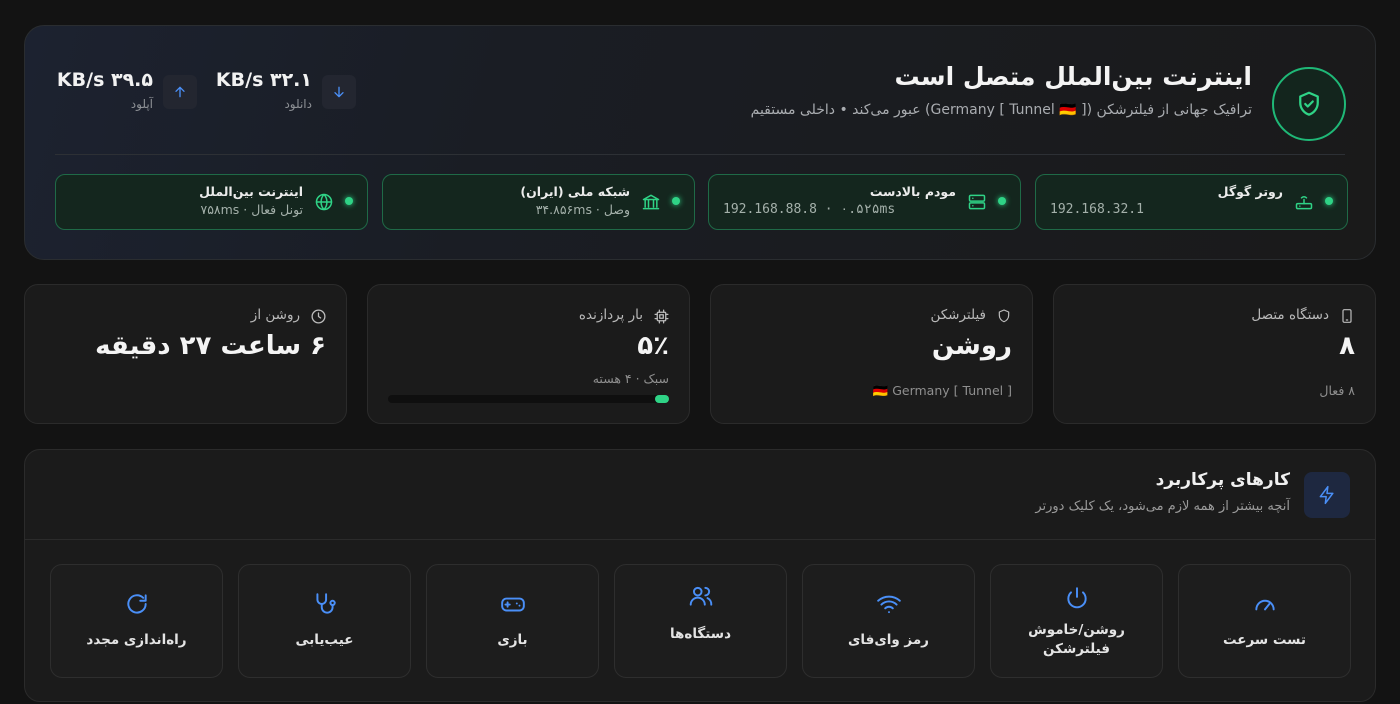 This screenshot has height=704, width=1400. I want to click on arrow-down-icon, so click(339, 92).